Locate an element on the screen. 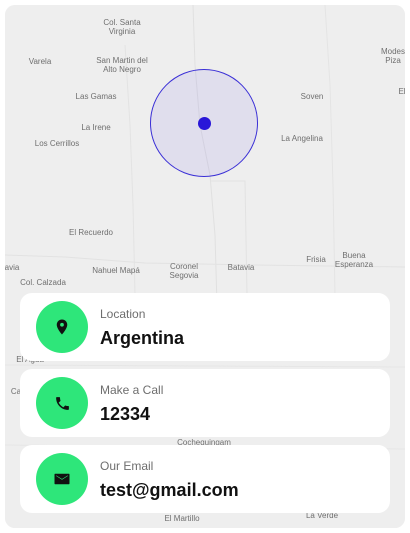  map-place-label: Nahuel Mapá is located at coordinates (116, 270).